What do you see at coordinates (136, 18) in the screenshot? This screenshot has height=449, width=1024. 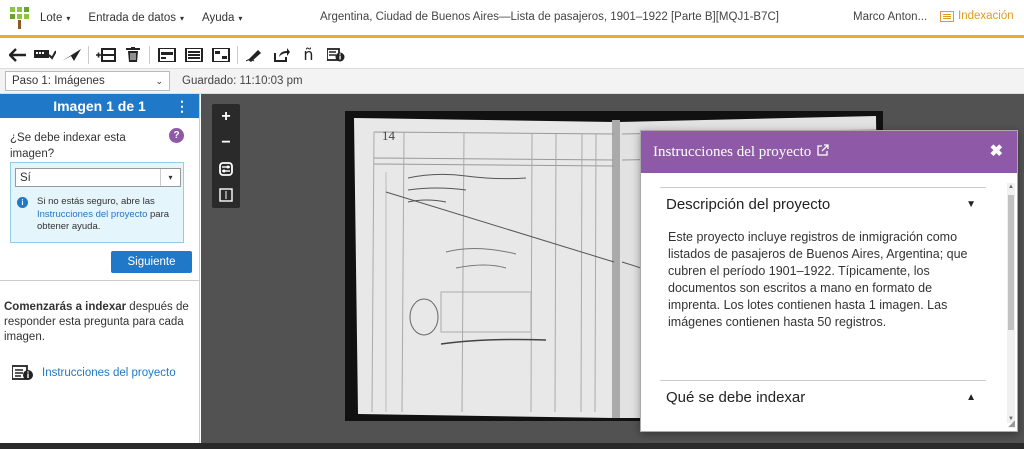 I see `menu-entrada-de-datos: Entrada de datos ▾` at bounding box center [136, 18].